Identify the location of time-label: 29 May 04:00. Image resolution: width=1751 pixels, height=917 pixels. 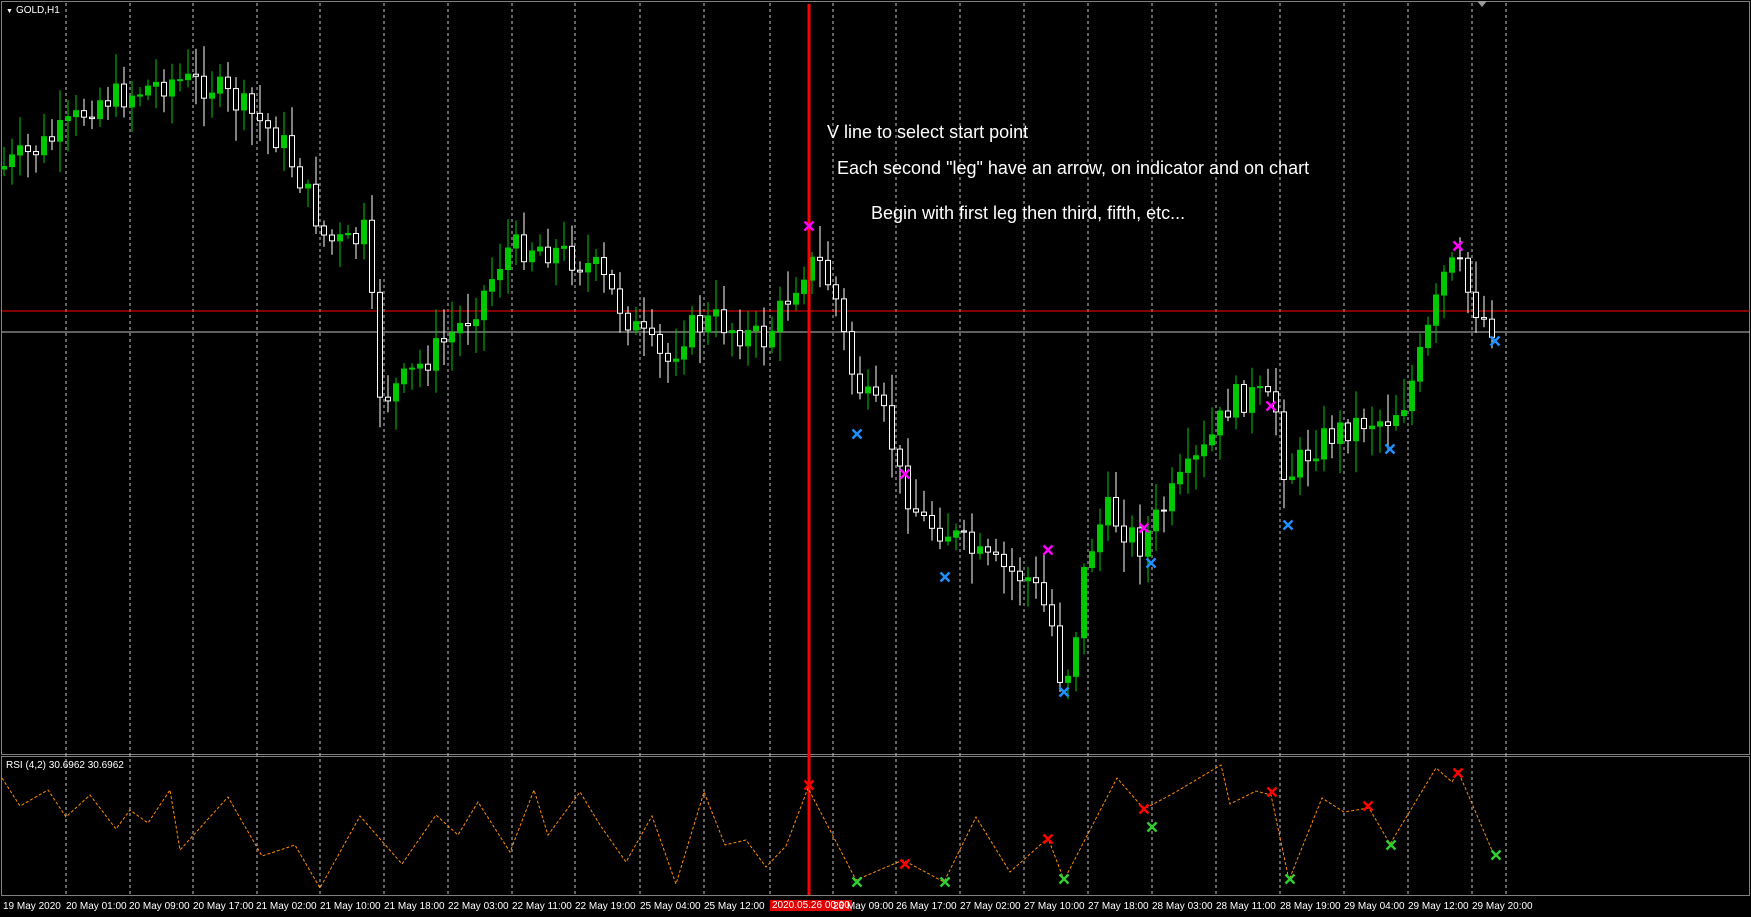
(1374, 906).